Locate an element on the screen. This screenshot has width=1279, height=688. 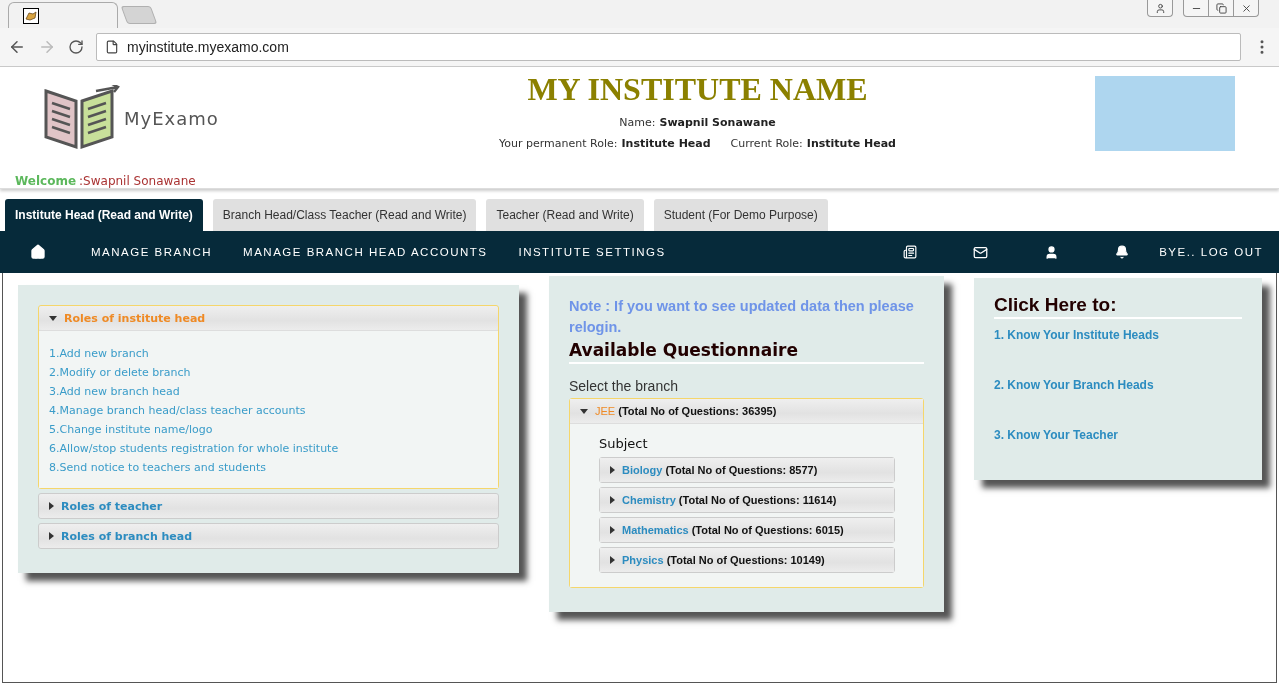
nav-link: MANAGE BRANCH is located at coordinates (152, 252).